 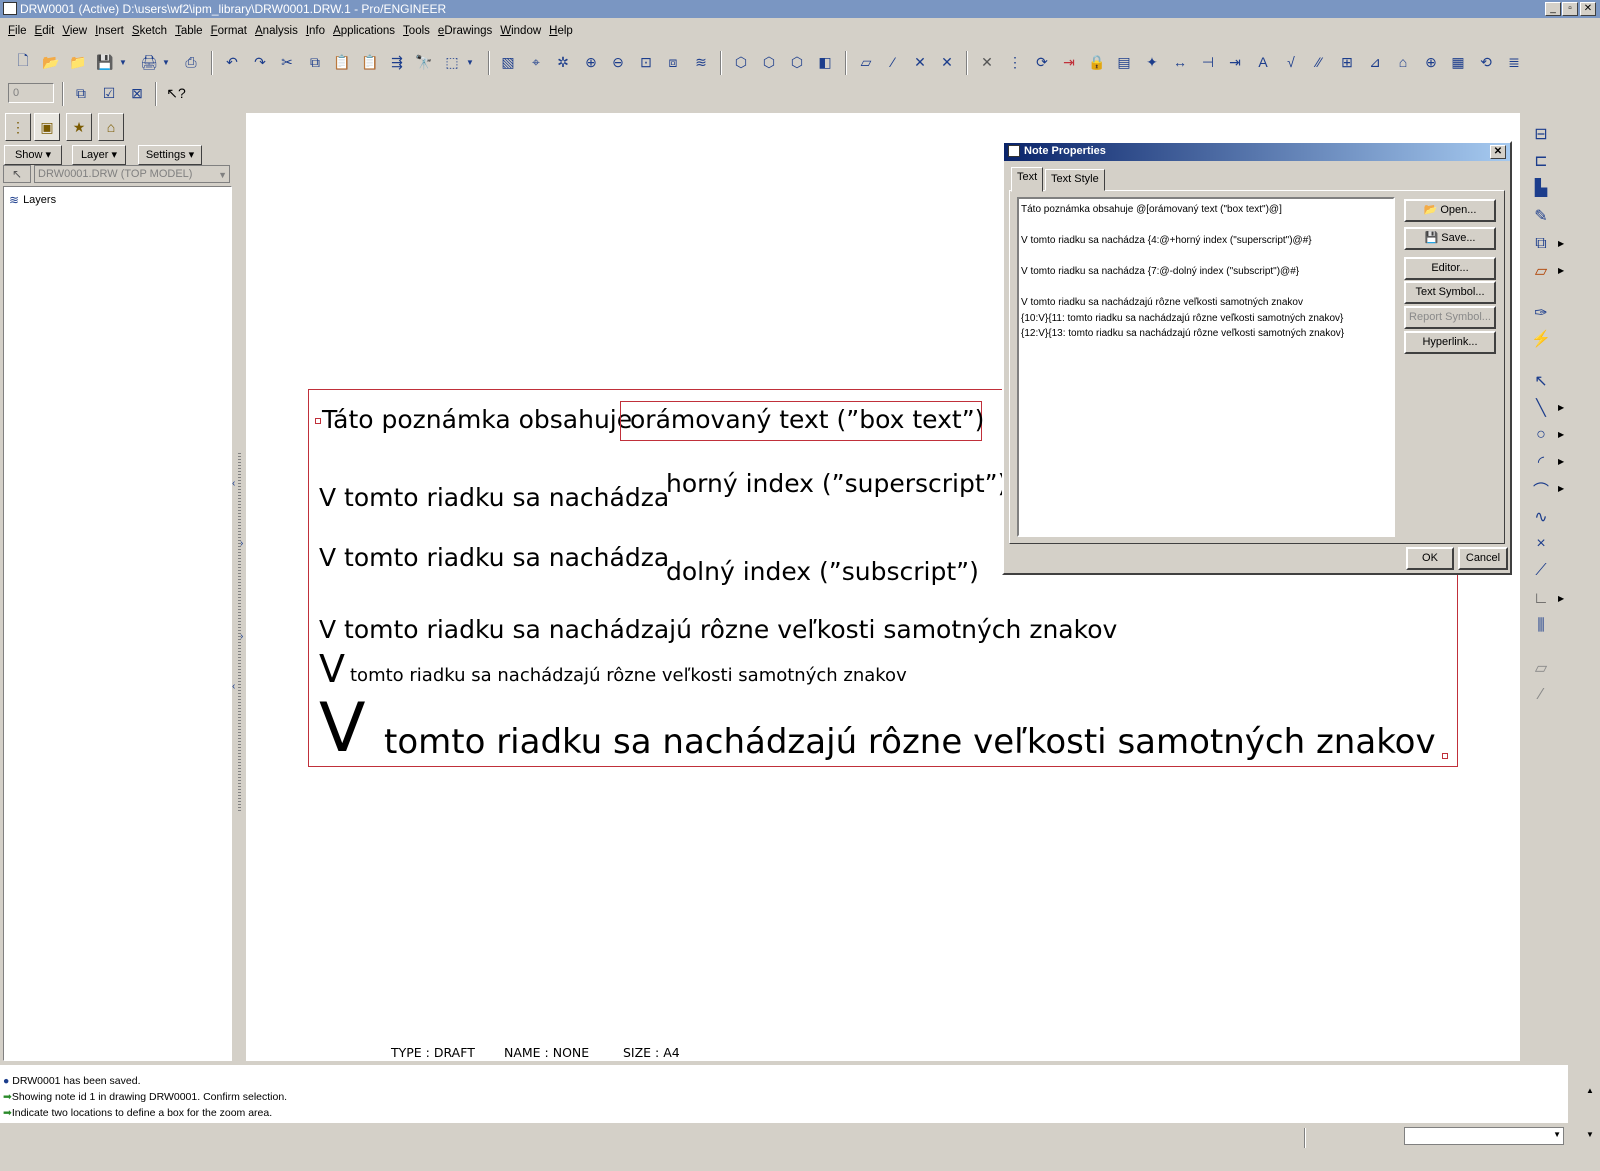 What do you see at coordinates (1541, 435) in the screenshot?
I see `circle-icon: ○` at bounding box center [1541, 435].